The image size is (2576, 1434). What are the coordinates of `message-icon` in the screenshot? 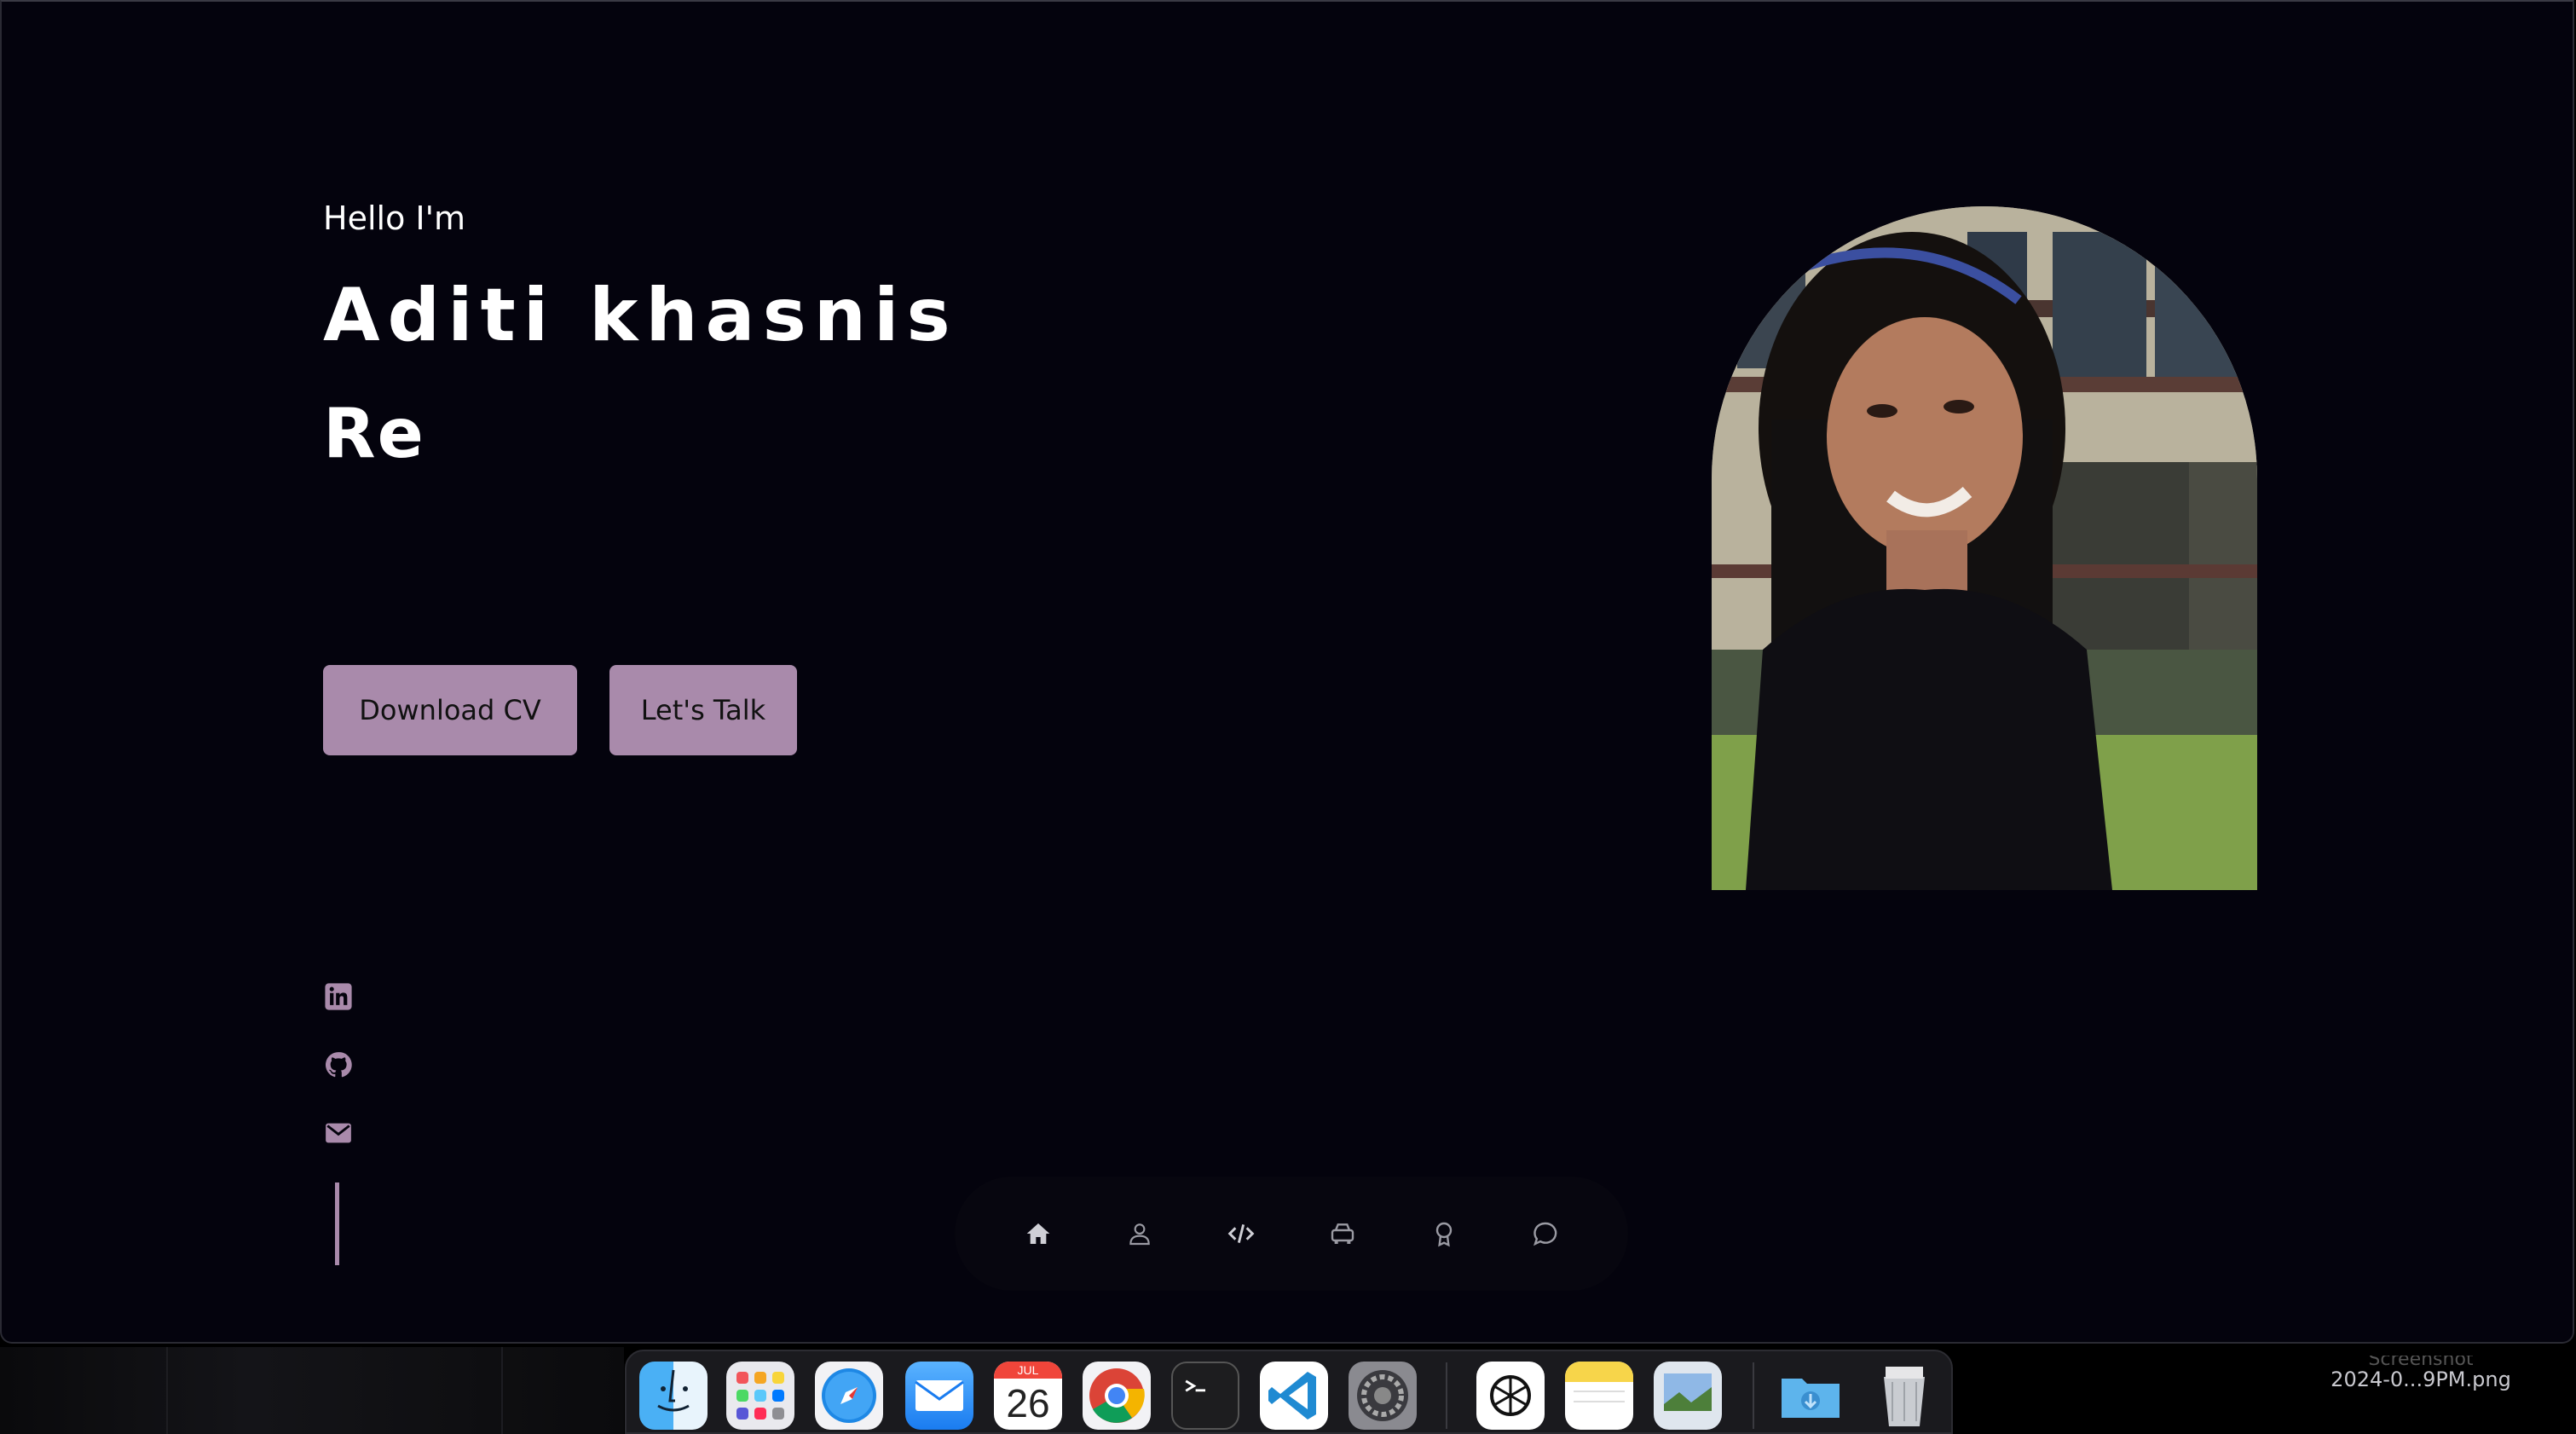 It's located at (1545, 1234).